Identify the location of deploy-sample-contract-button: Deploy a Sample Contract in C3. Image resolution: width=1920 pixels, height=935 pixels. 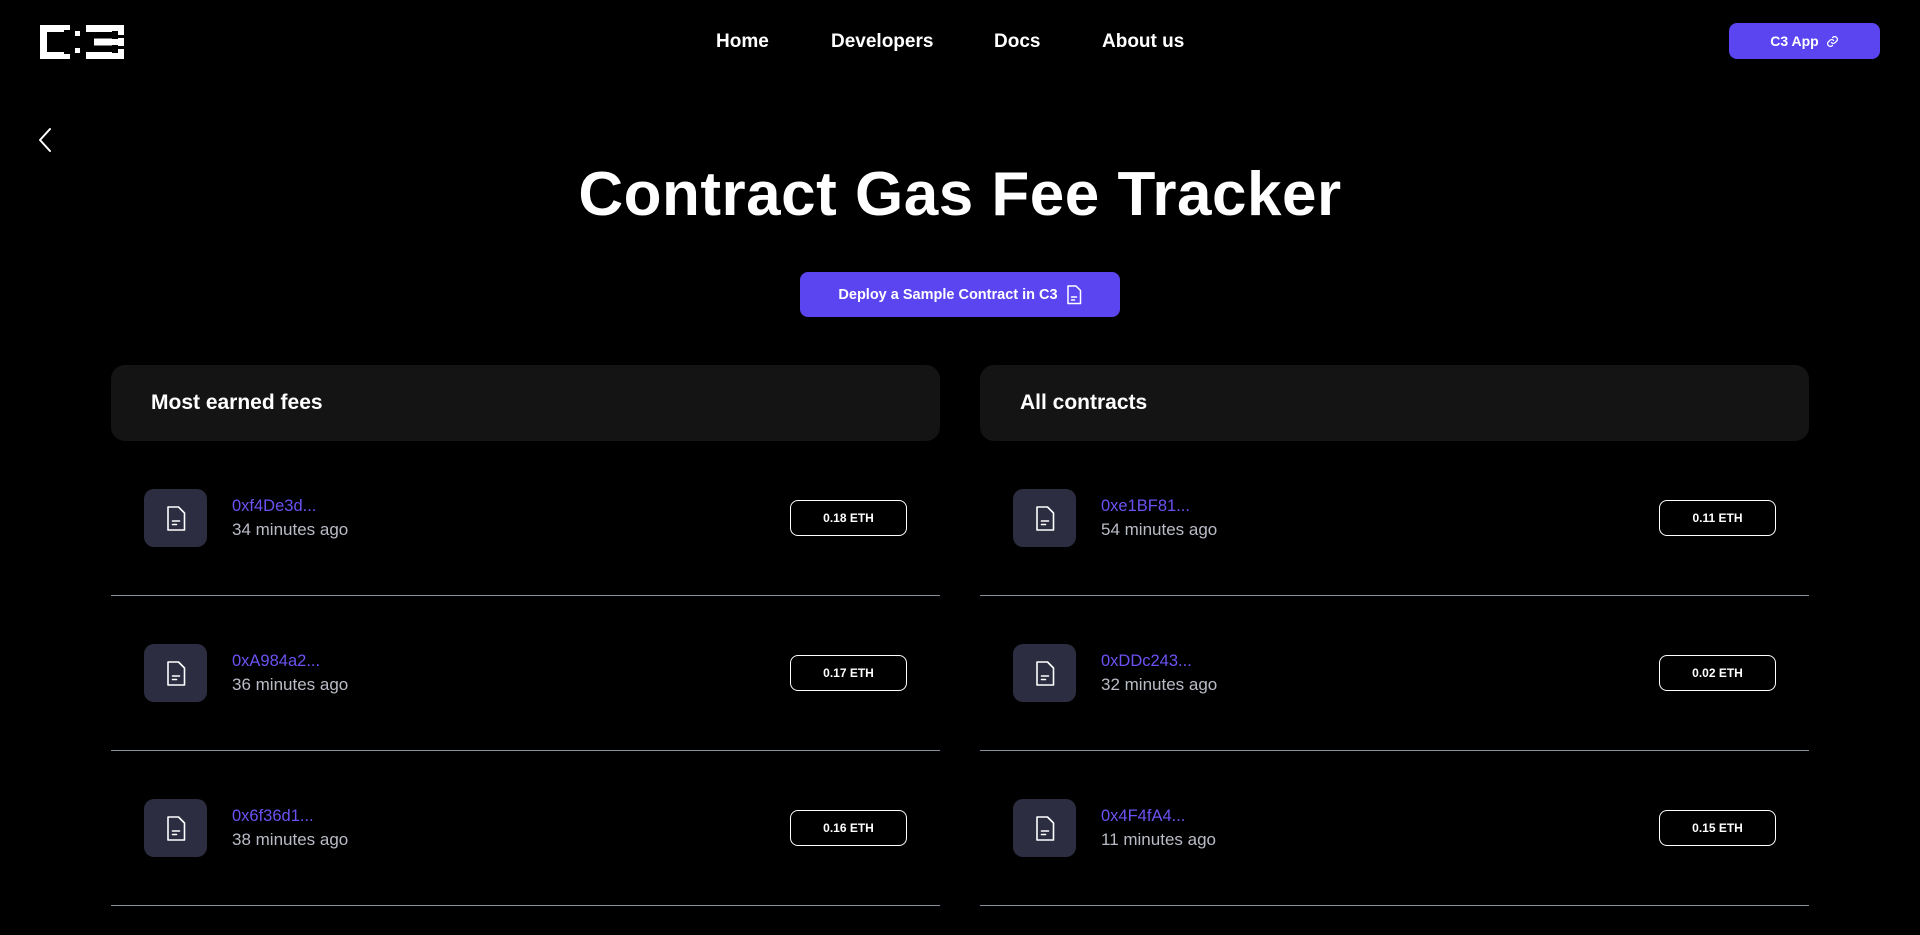
(960, 294).